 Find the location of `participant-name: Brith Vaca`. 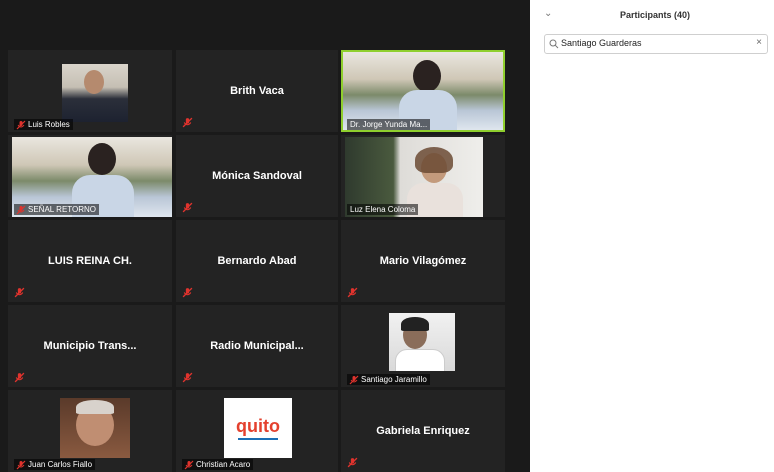

participant-name: Brith Vaca is located at coordinates (257, 91).